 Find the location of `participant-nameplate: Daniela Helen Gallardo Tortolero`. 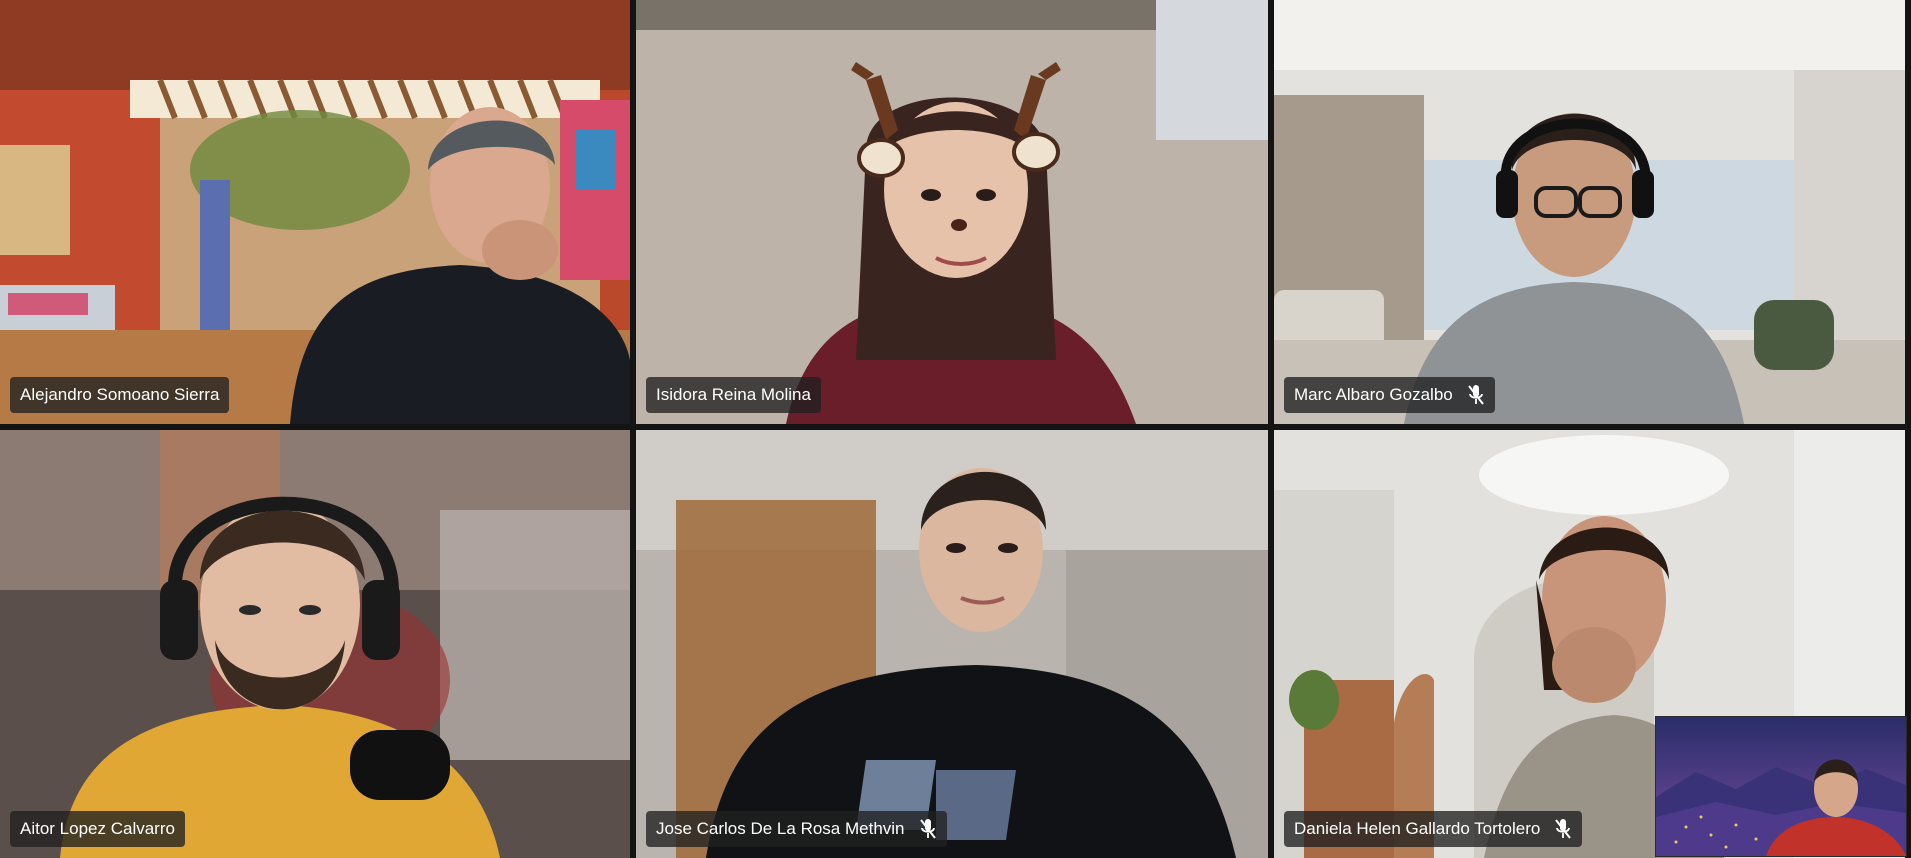

participant-nameplate: Daniela Helen Gallardo Tortolero is located at coordinates (1433, 829).